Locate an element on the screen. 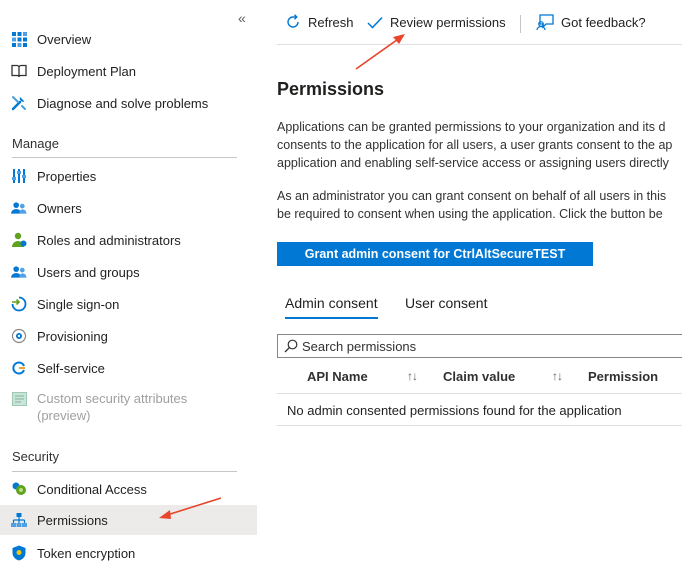 The width and height of the screenshot is (682, 579). sliders-icon is located at coordinates (19, 176).